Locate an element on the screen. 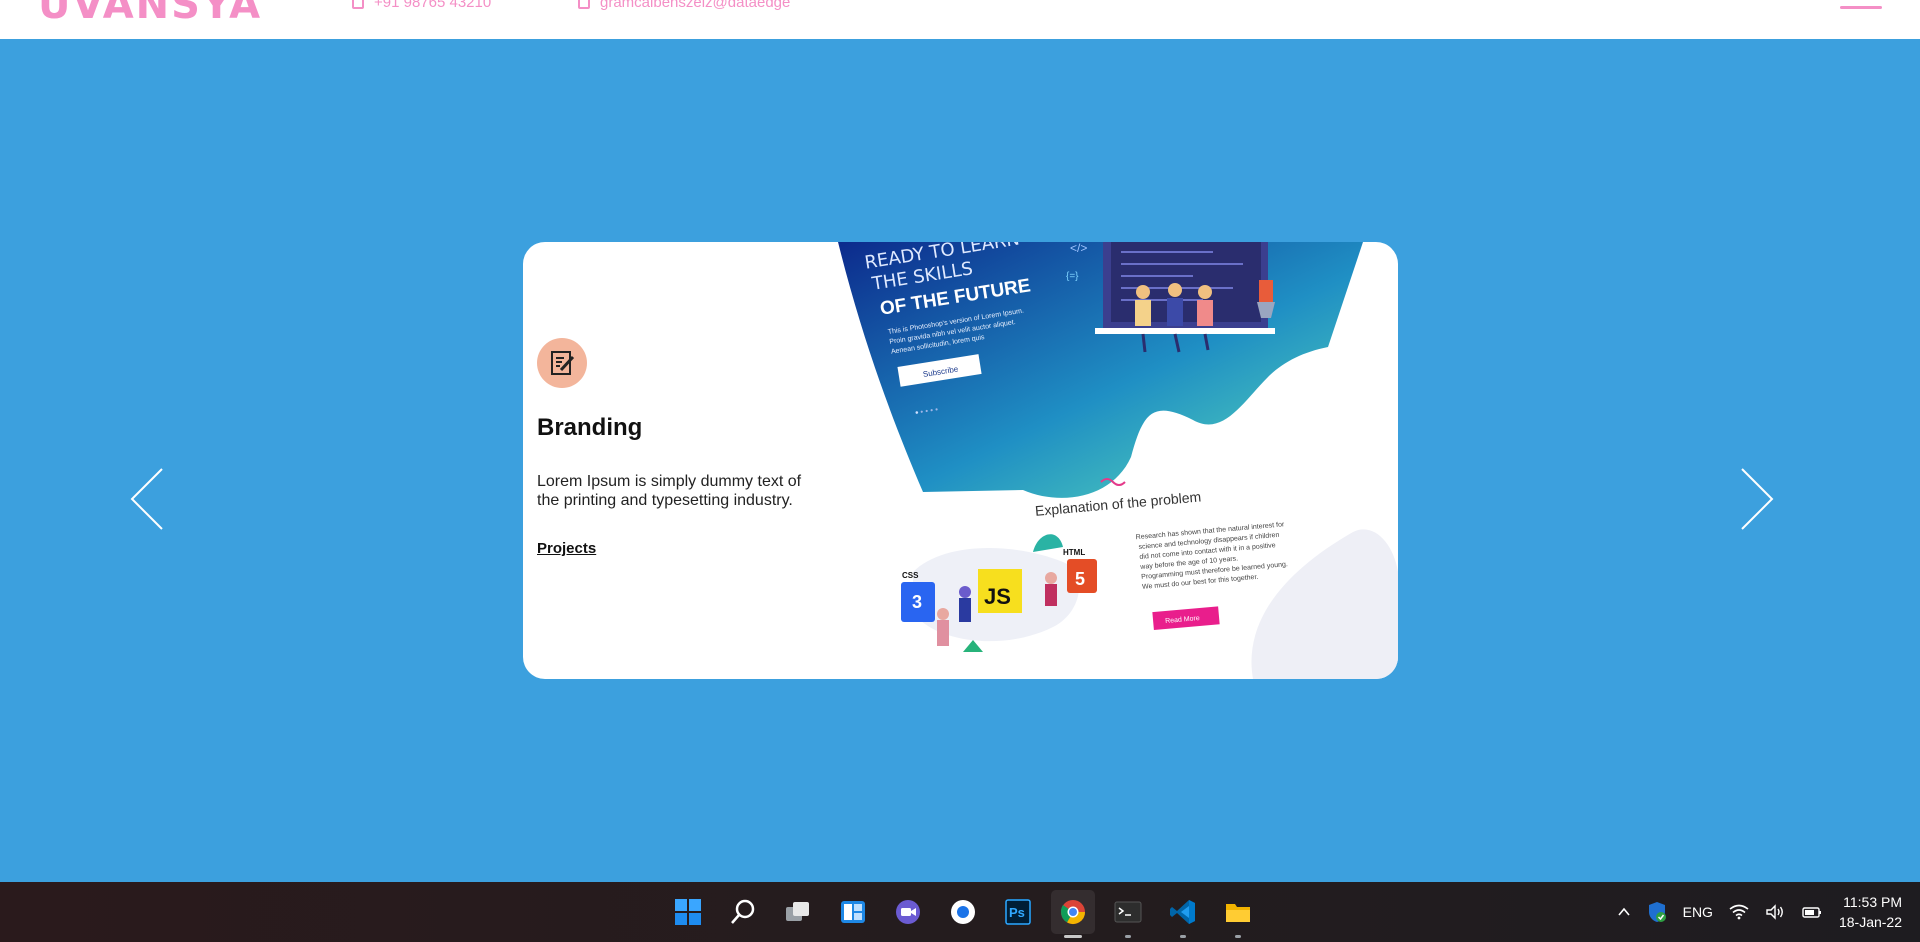 This screenshot has height=942, width=1920. phone-contact: +91 98765 43210 is located at coordinates (421, 5).